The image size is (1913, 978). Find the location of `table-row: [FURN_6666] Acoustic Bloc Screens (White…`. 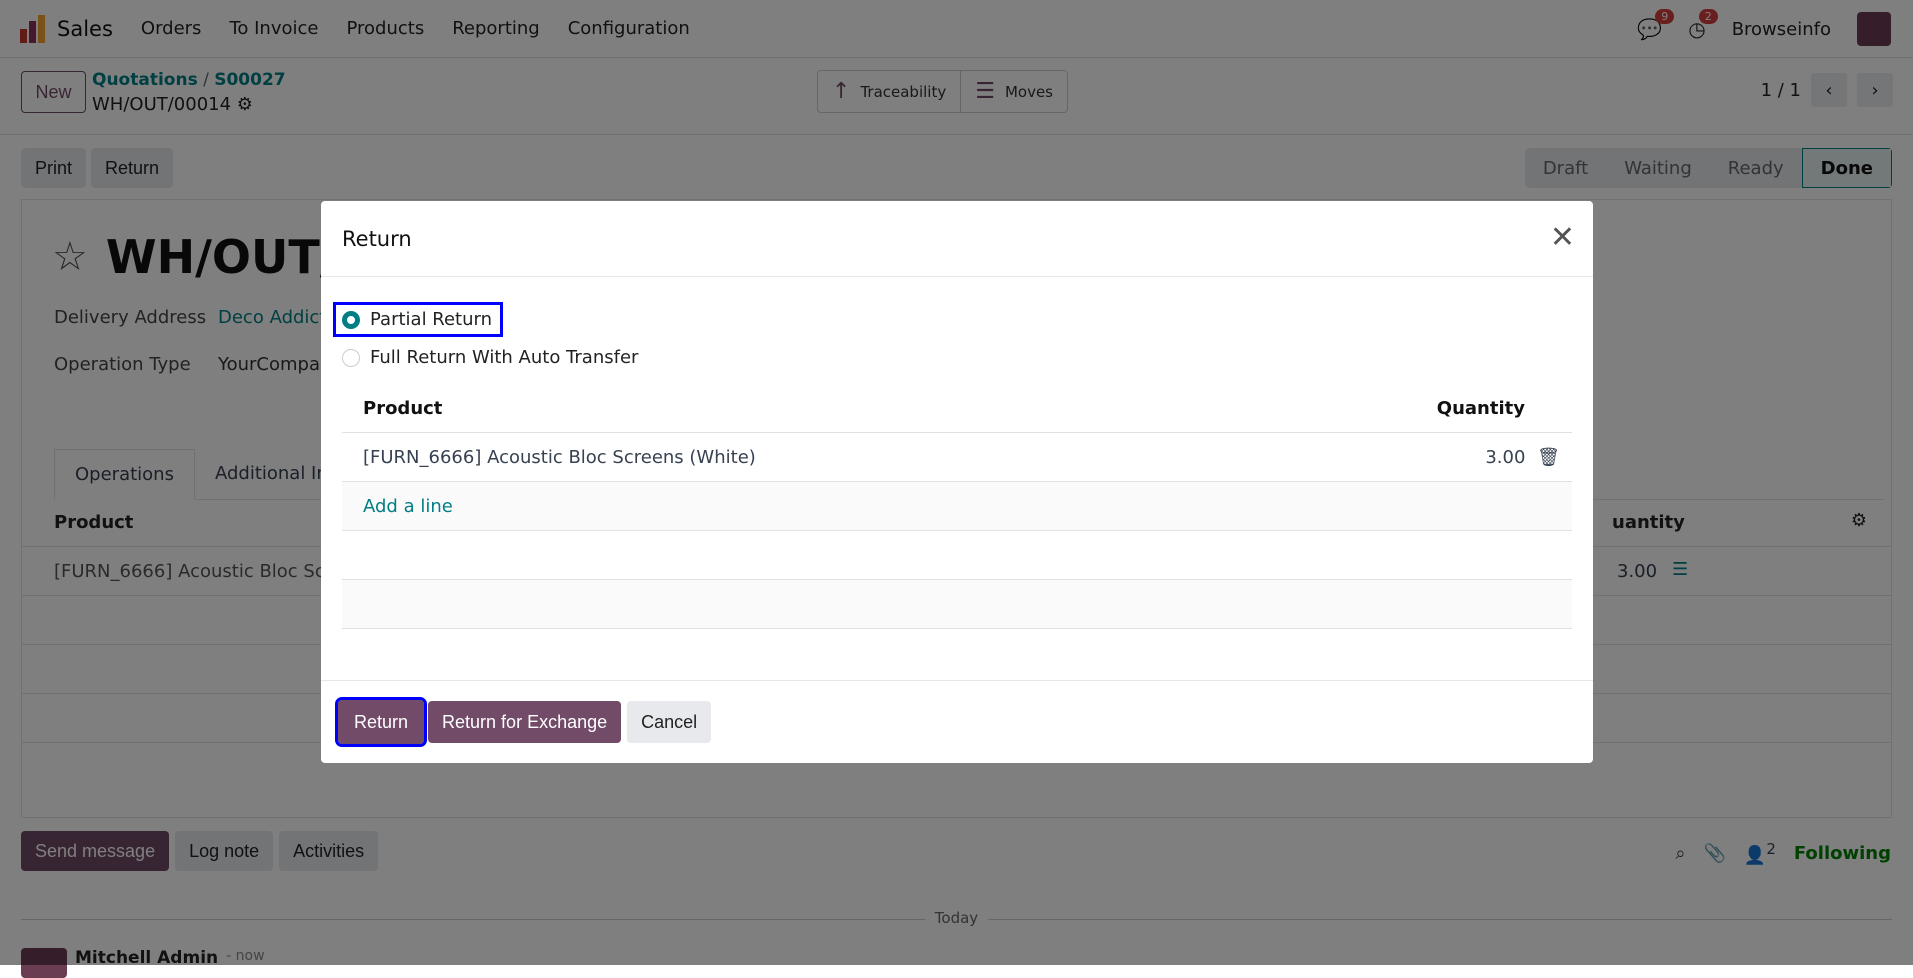

table-row: [FURN_6666] Acoustic Bloc Screens (White… is located at coordinates (957, 457).